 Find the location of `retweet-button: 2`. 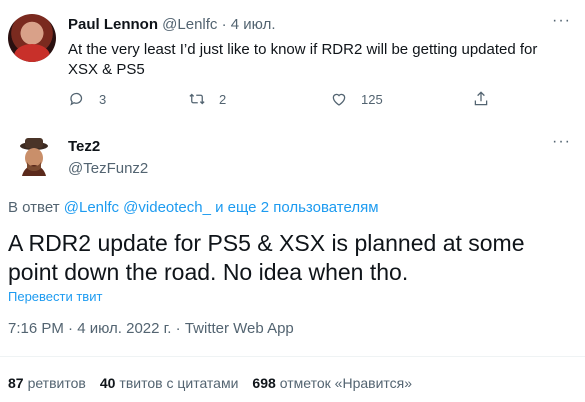

retweet-button: 2 is located at coordinates (207, 99).